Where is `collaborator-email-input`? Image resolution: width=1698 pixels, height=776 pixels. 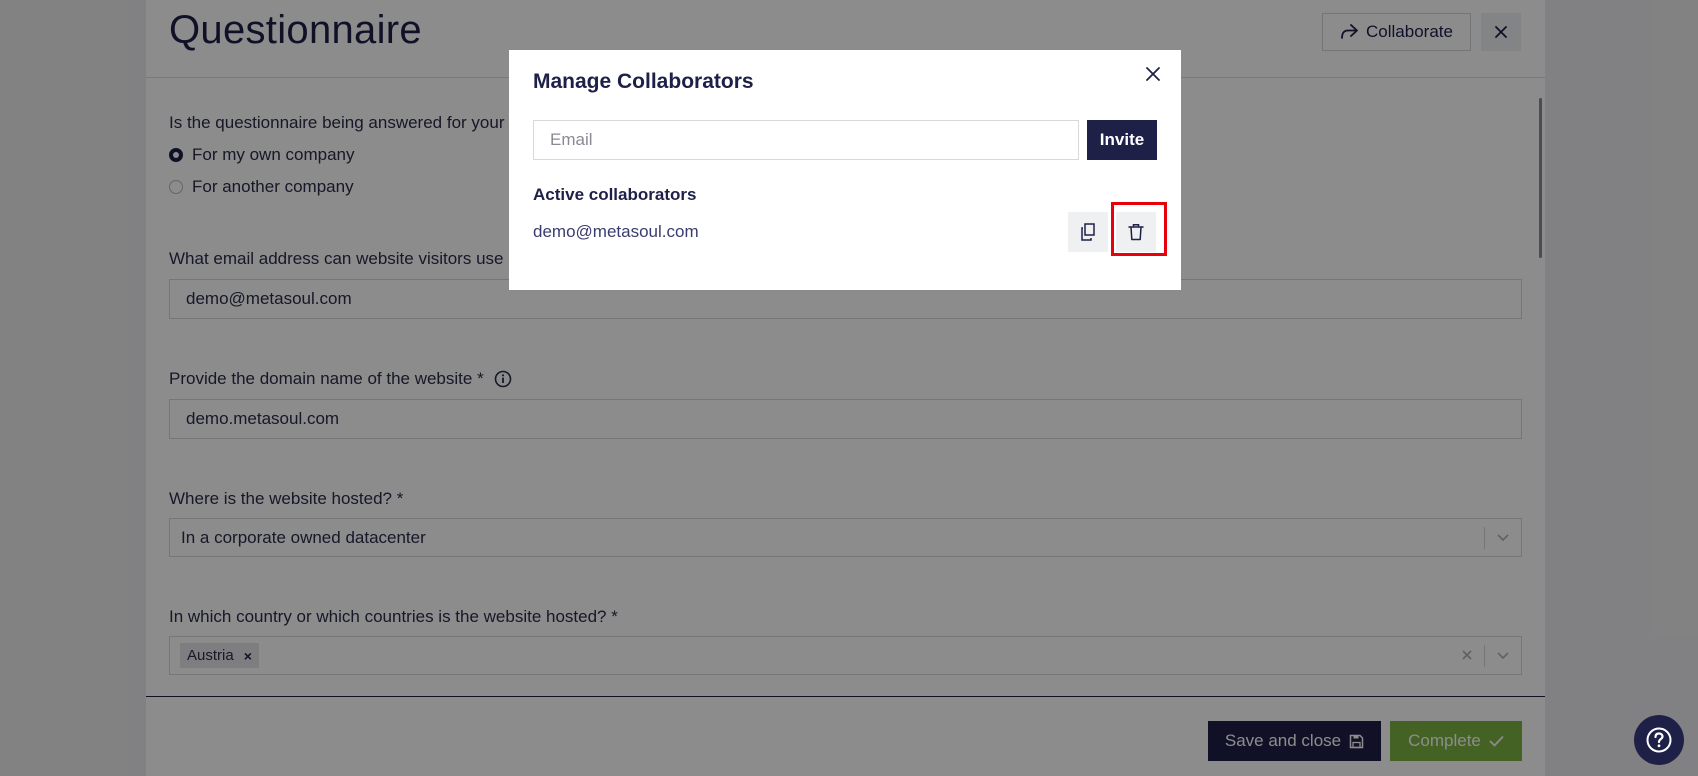 collaborator-email-input is located at coordinates (806, 140).